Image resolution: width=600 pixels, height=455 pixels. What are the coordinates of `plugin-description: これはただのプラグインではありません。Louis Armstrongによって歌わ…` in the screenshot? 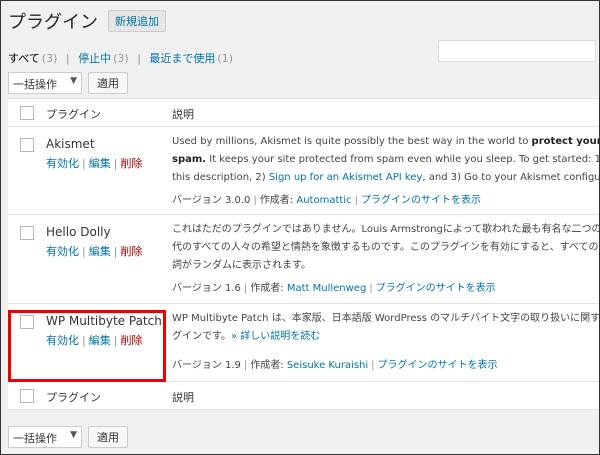 It's located at (386, 247).